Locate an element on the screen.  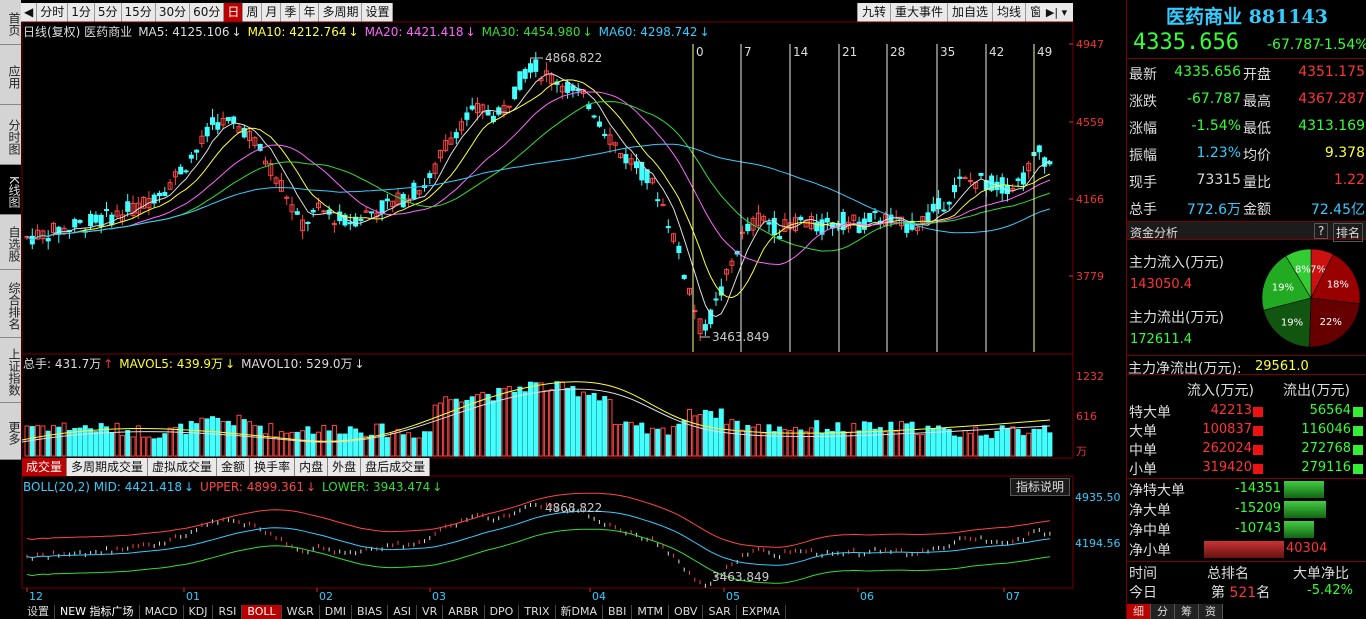
sub-tab-4: 换手率 is located at coordinates (273, 467).